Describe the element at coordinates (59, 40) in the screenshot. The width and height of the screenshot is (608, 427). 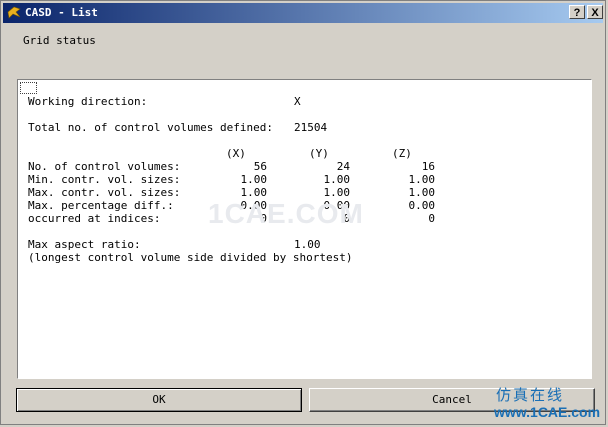
I see `dialog-caption: Grid status` at that location.